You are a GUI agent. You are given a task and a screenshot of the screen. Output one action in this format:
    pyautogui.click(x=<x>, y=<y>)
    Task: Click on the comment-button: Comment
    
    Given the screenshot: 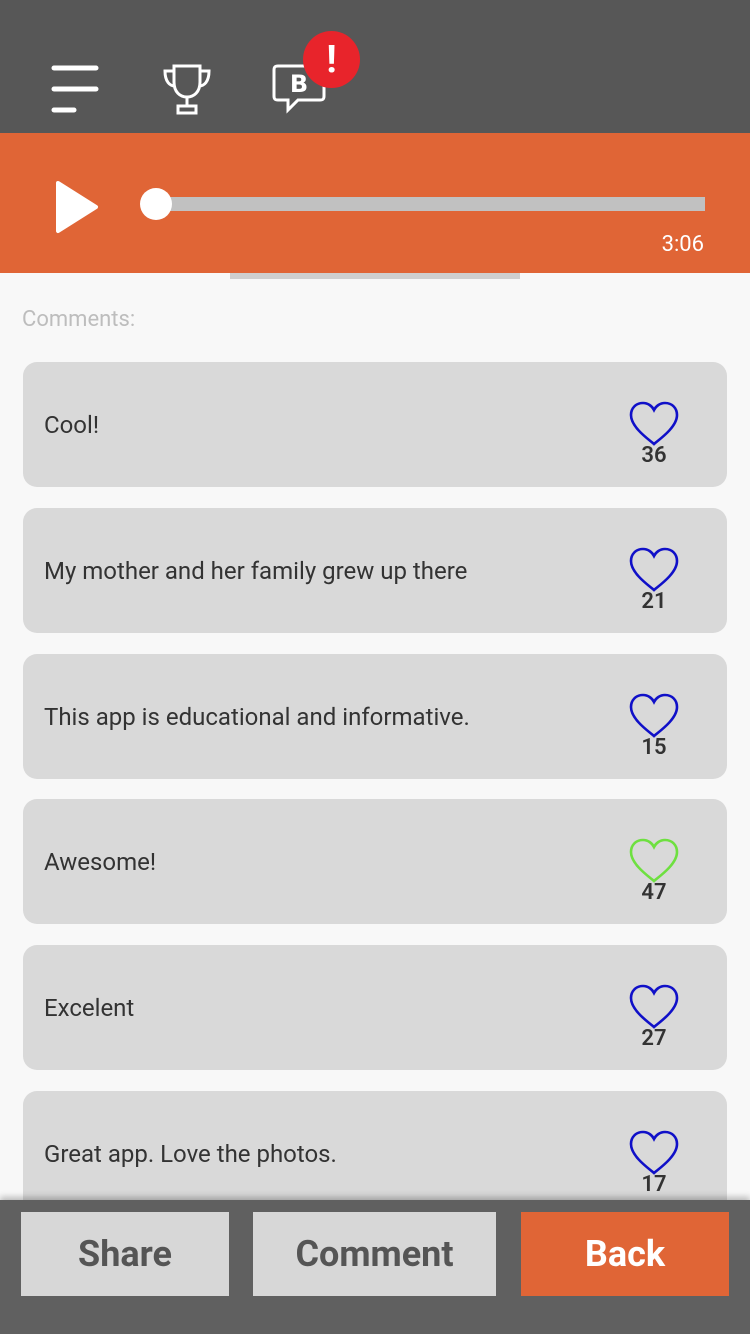 What is the action you would take?
    pyautogui.click(x=374, y=1254)
    